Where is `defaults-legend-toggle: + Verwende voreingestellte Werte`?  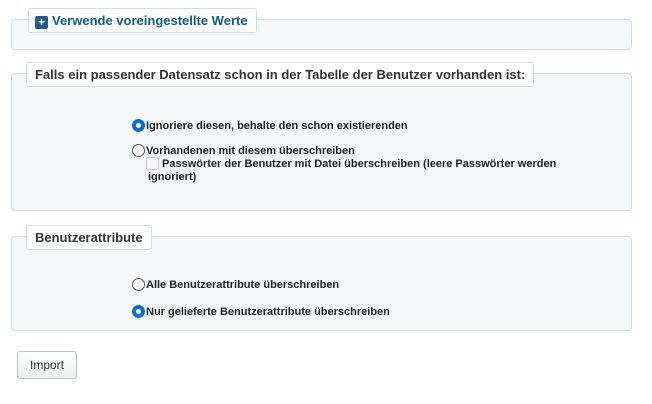 defaults-legend-toggle: + Verwende voreingestellte Werte is located at coordinates (142, 20).